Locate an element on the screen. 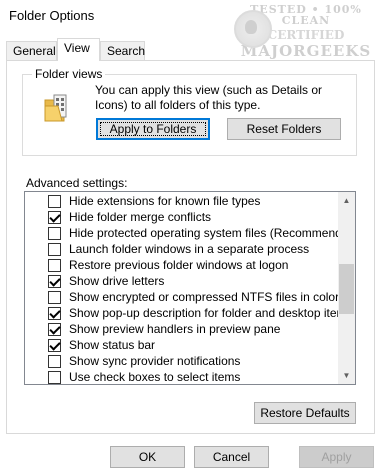  vertical-scrollbar: ▲ ▼ is located at coordinates (346, 288).